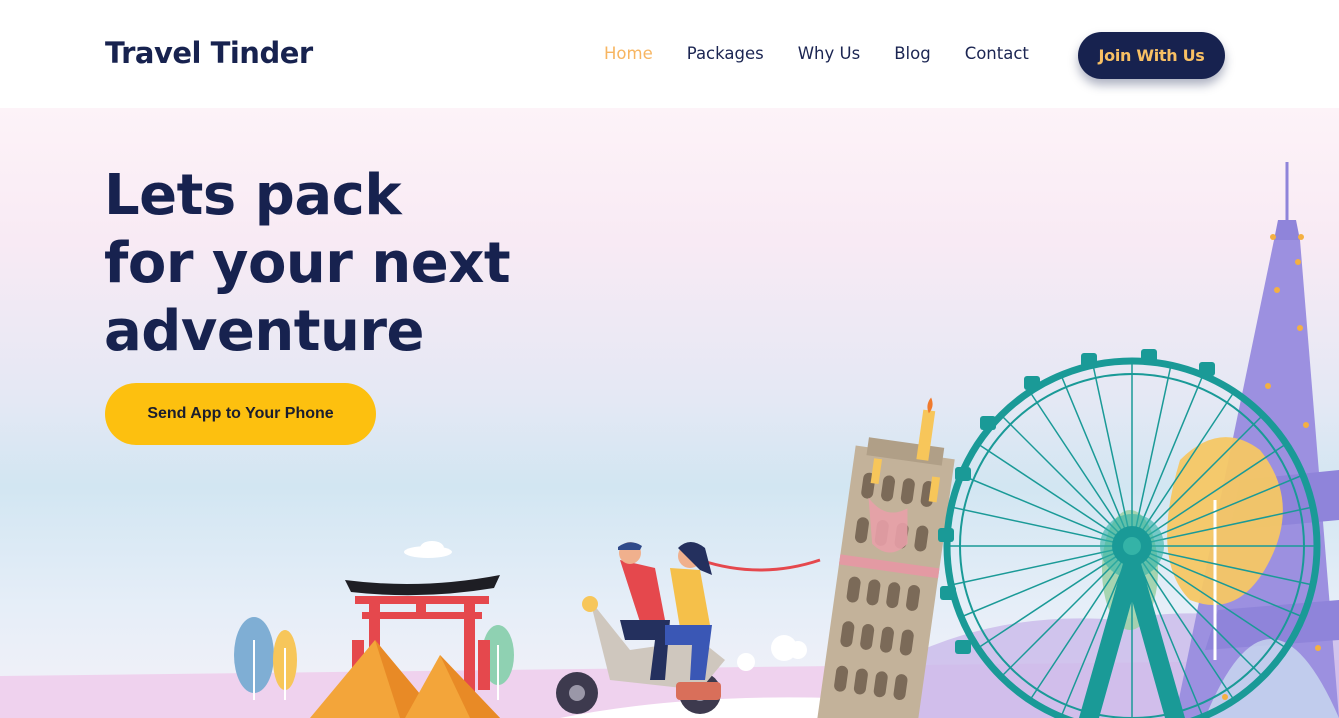 Image resolution: width=1339 pixels, height=718 pixels. Describe the element at coordinates (209, 53) in the screenshot. I see `site-logo: Travel Tinder` at that location.